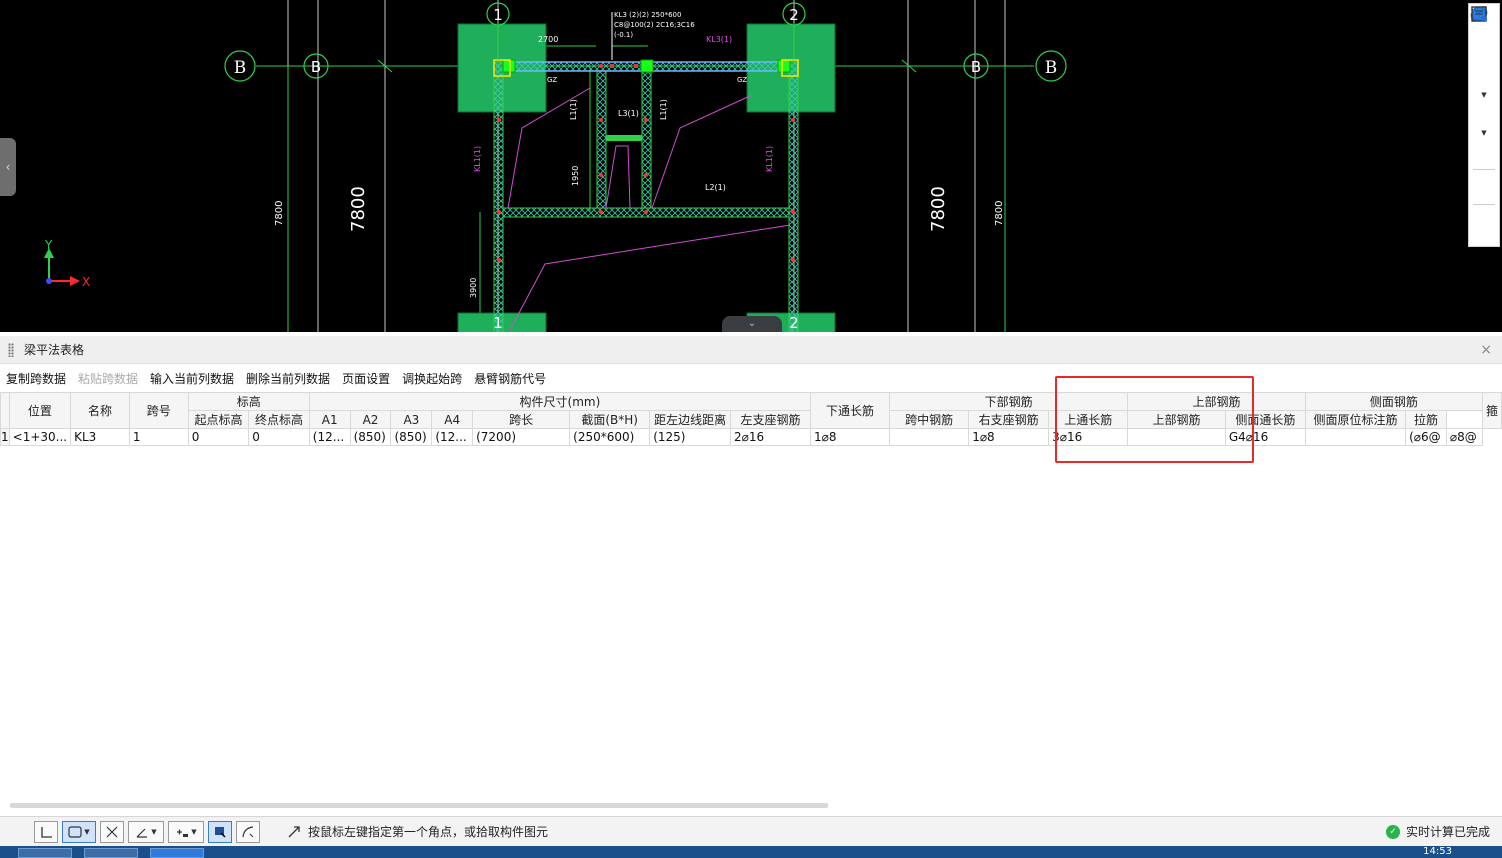 This screenshot has height=858, width=1502. I want to click on header-mid-span: 跨中钢筋, so click(929, 419).